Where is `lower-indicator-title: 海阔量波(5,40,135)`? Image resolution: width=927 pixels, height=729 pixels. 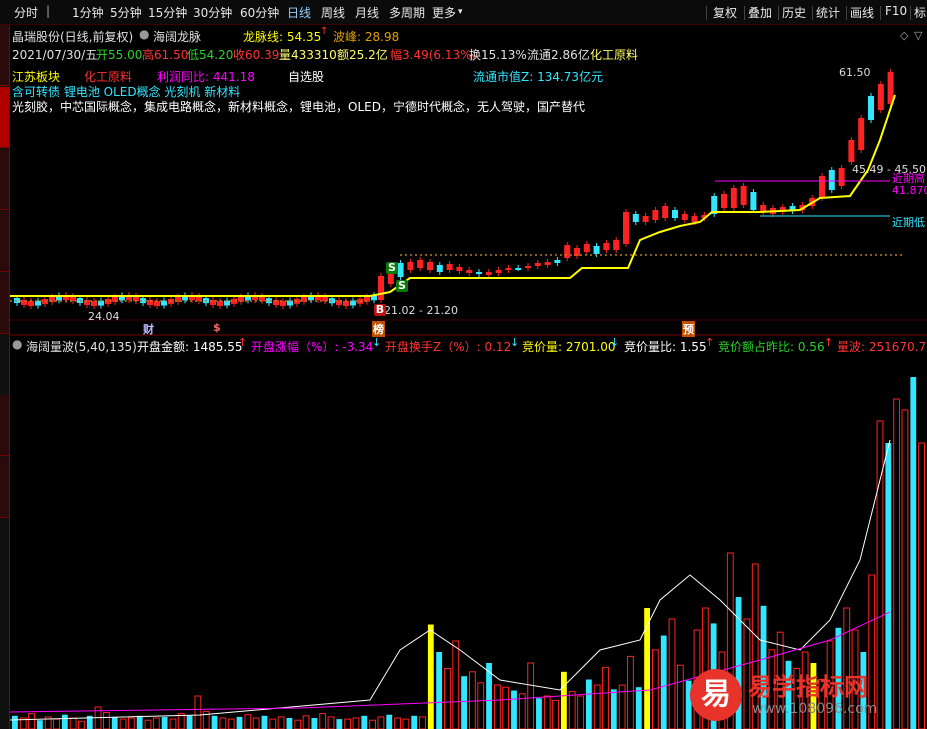
lower-indicator-title: 海阔量波(5,40,135) is located at coordinates (81, 346).